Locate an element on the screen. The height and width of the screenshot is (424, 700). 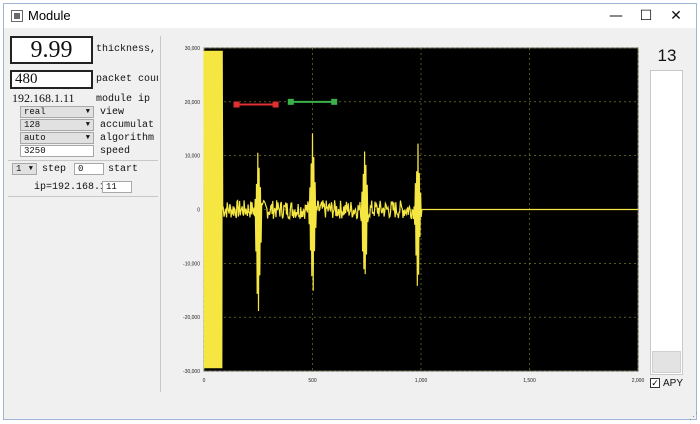
x-tick-label: 1,000 is located at coordinates (421, 381).